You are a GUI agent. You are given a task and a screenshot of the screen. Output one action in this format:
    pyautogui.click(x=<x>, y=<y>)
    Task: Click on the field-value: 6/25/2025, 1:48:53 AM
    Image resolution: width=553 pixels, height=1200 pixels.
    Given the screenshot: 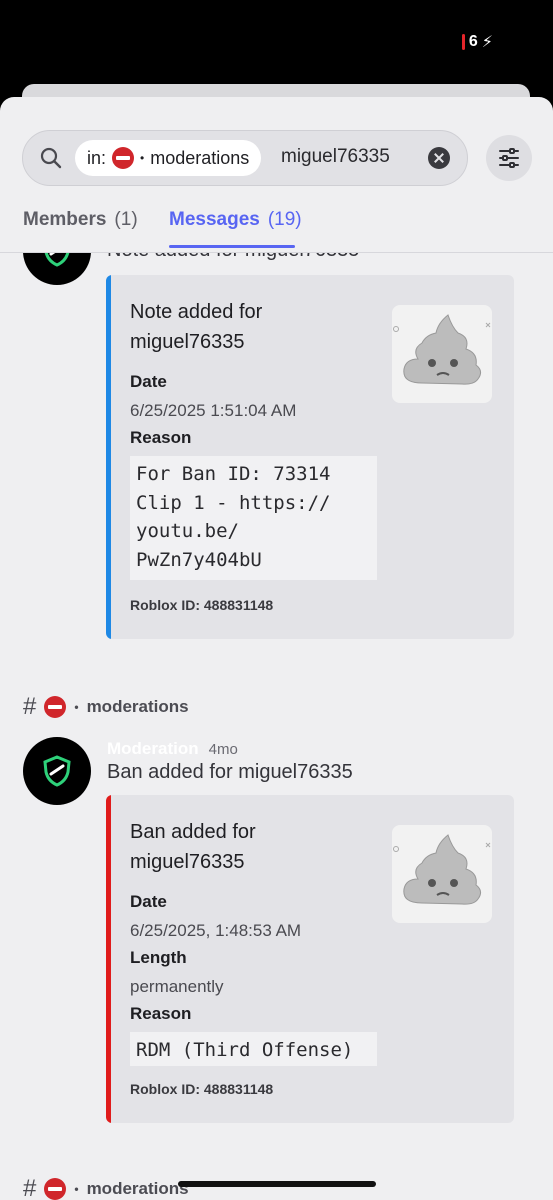 What is the action you would take?
    pyautogui.click(x=216, y=930)
    